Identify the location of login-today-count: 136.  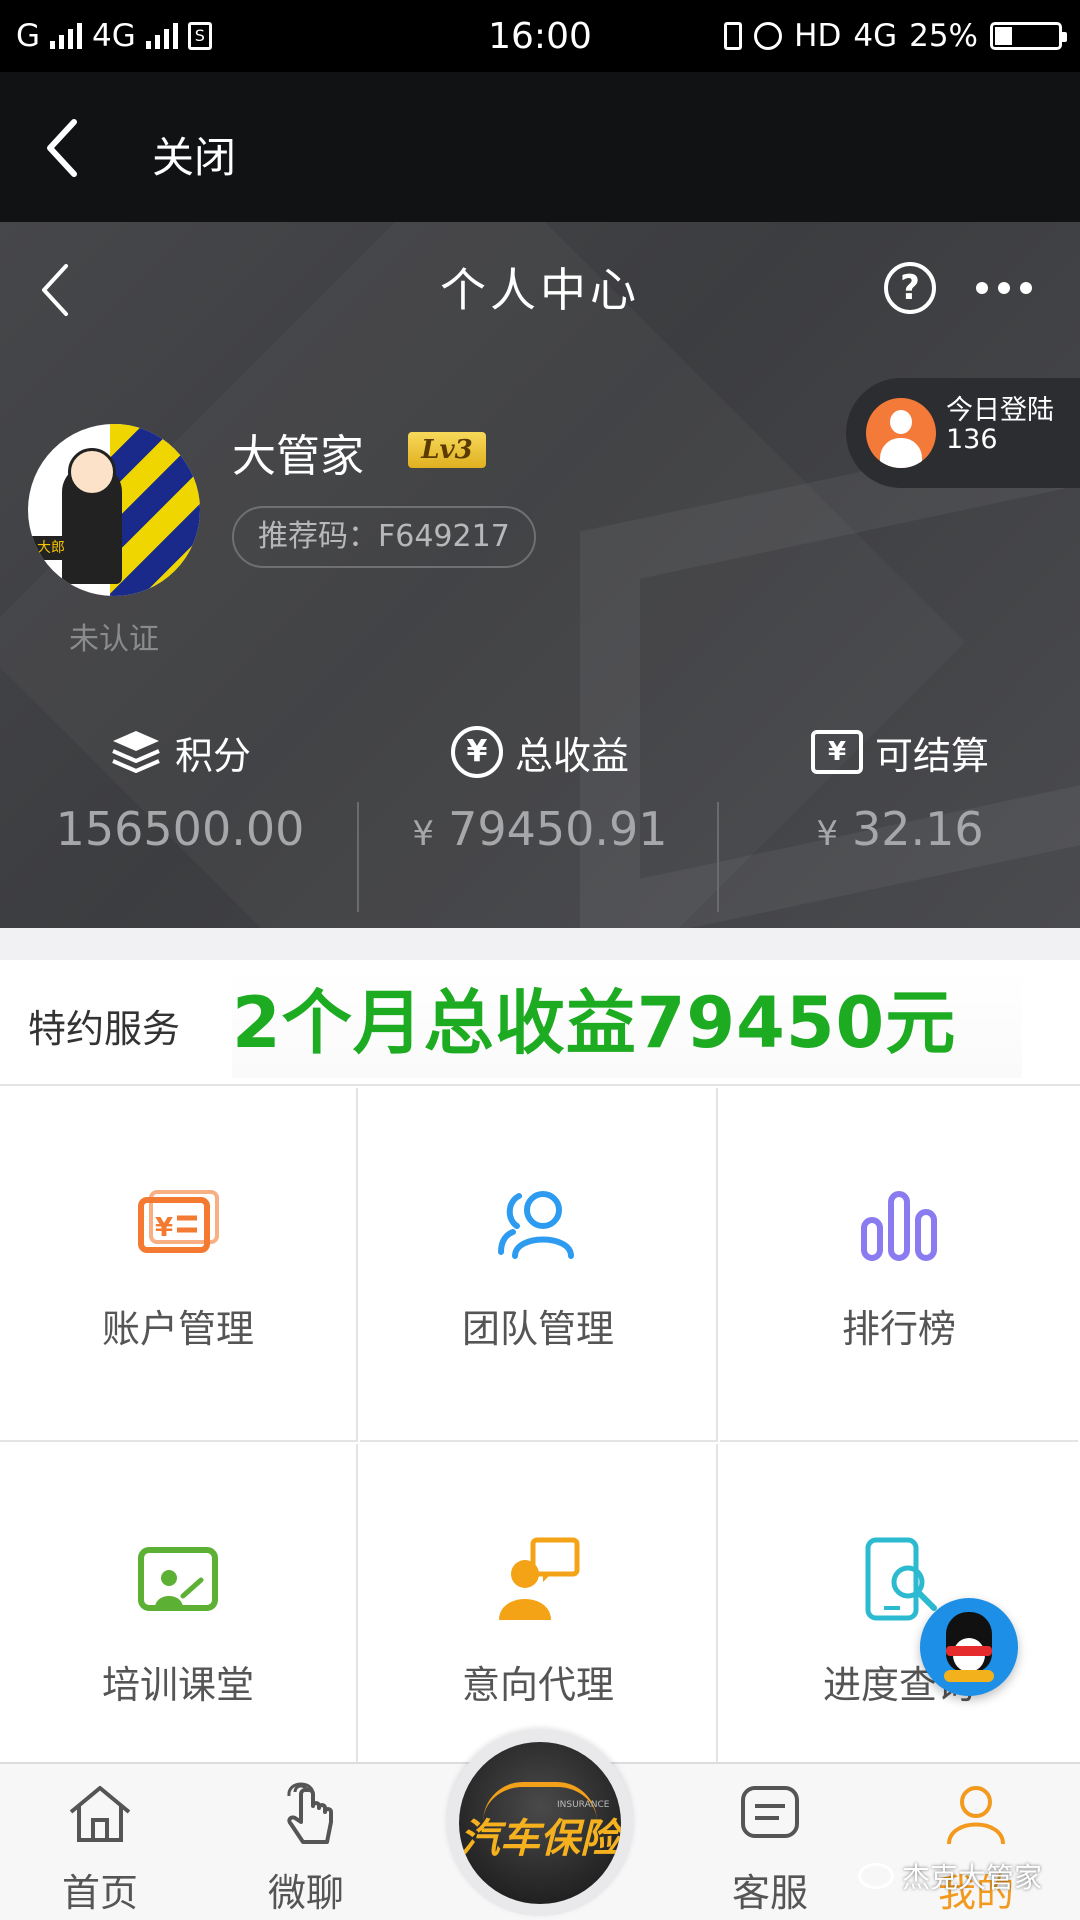
(972, 439).